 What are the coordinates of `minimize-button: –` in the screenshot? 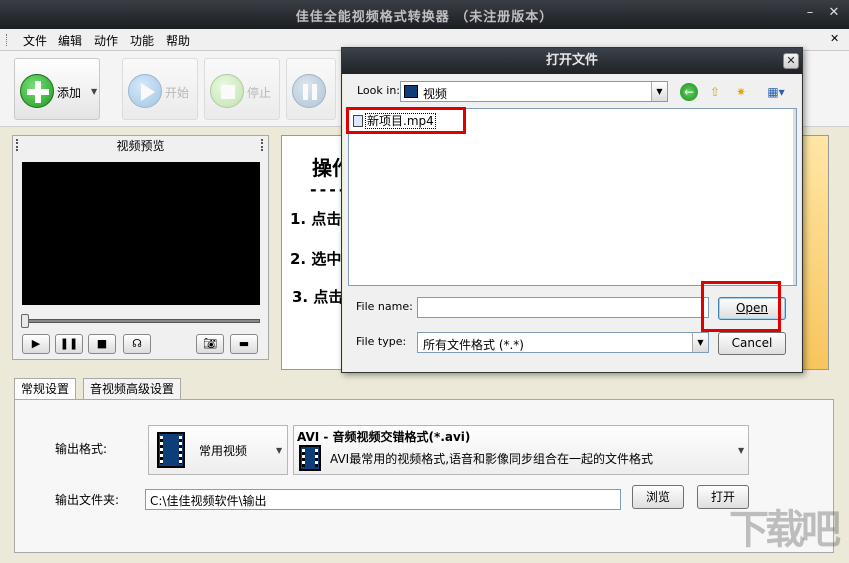 It's located at (810, 13).